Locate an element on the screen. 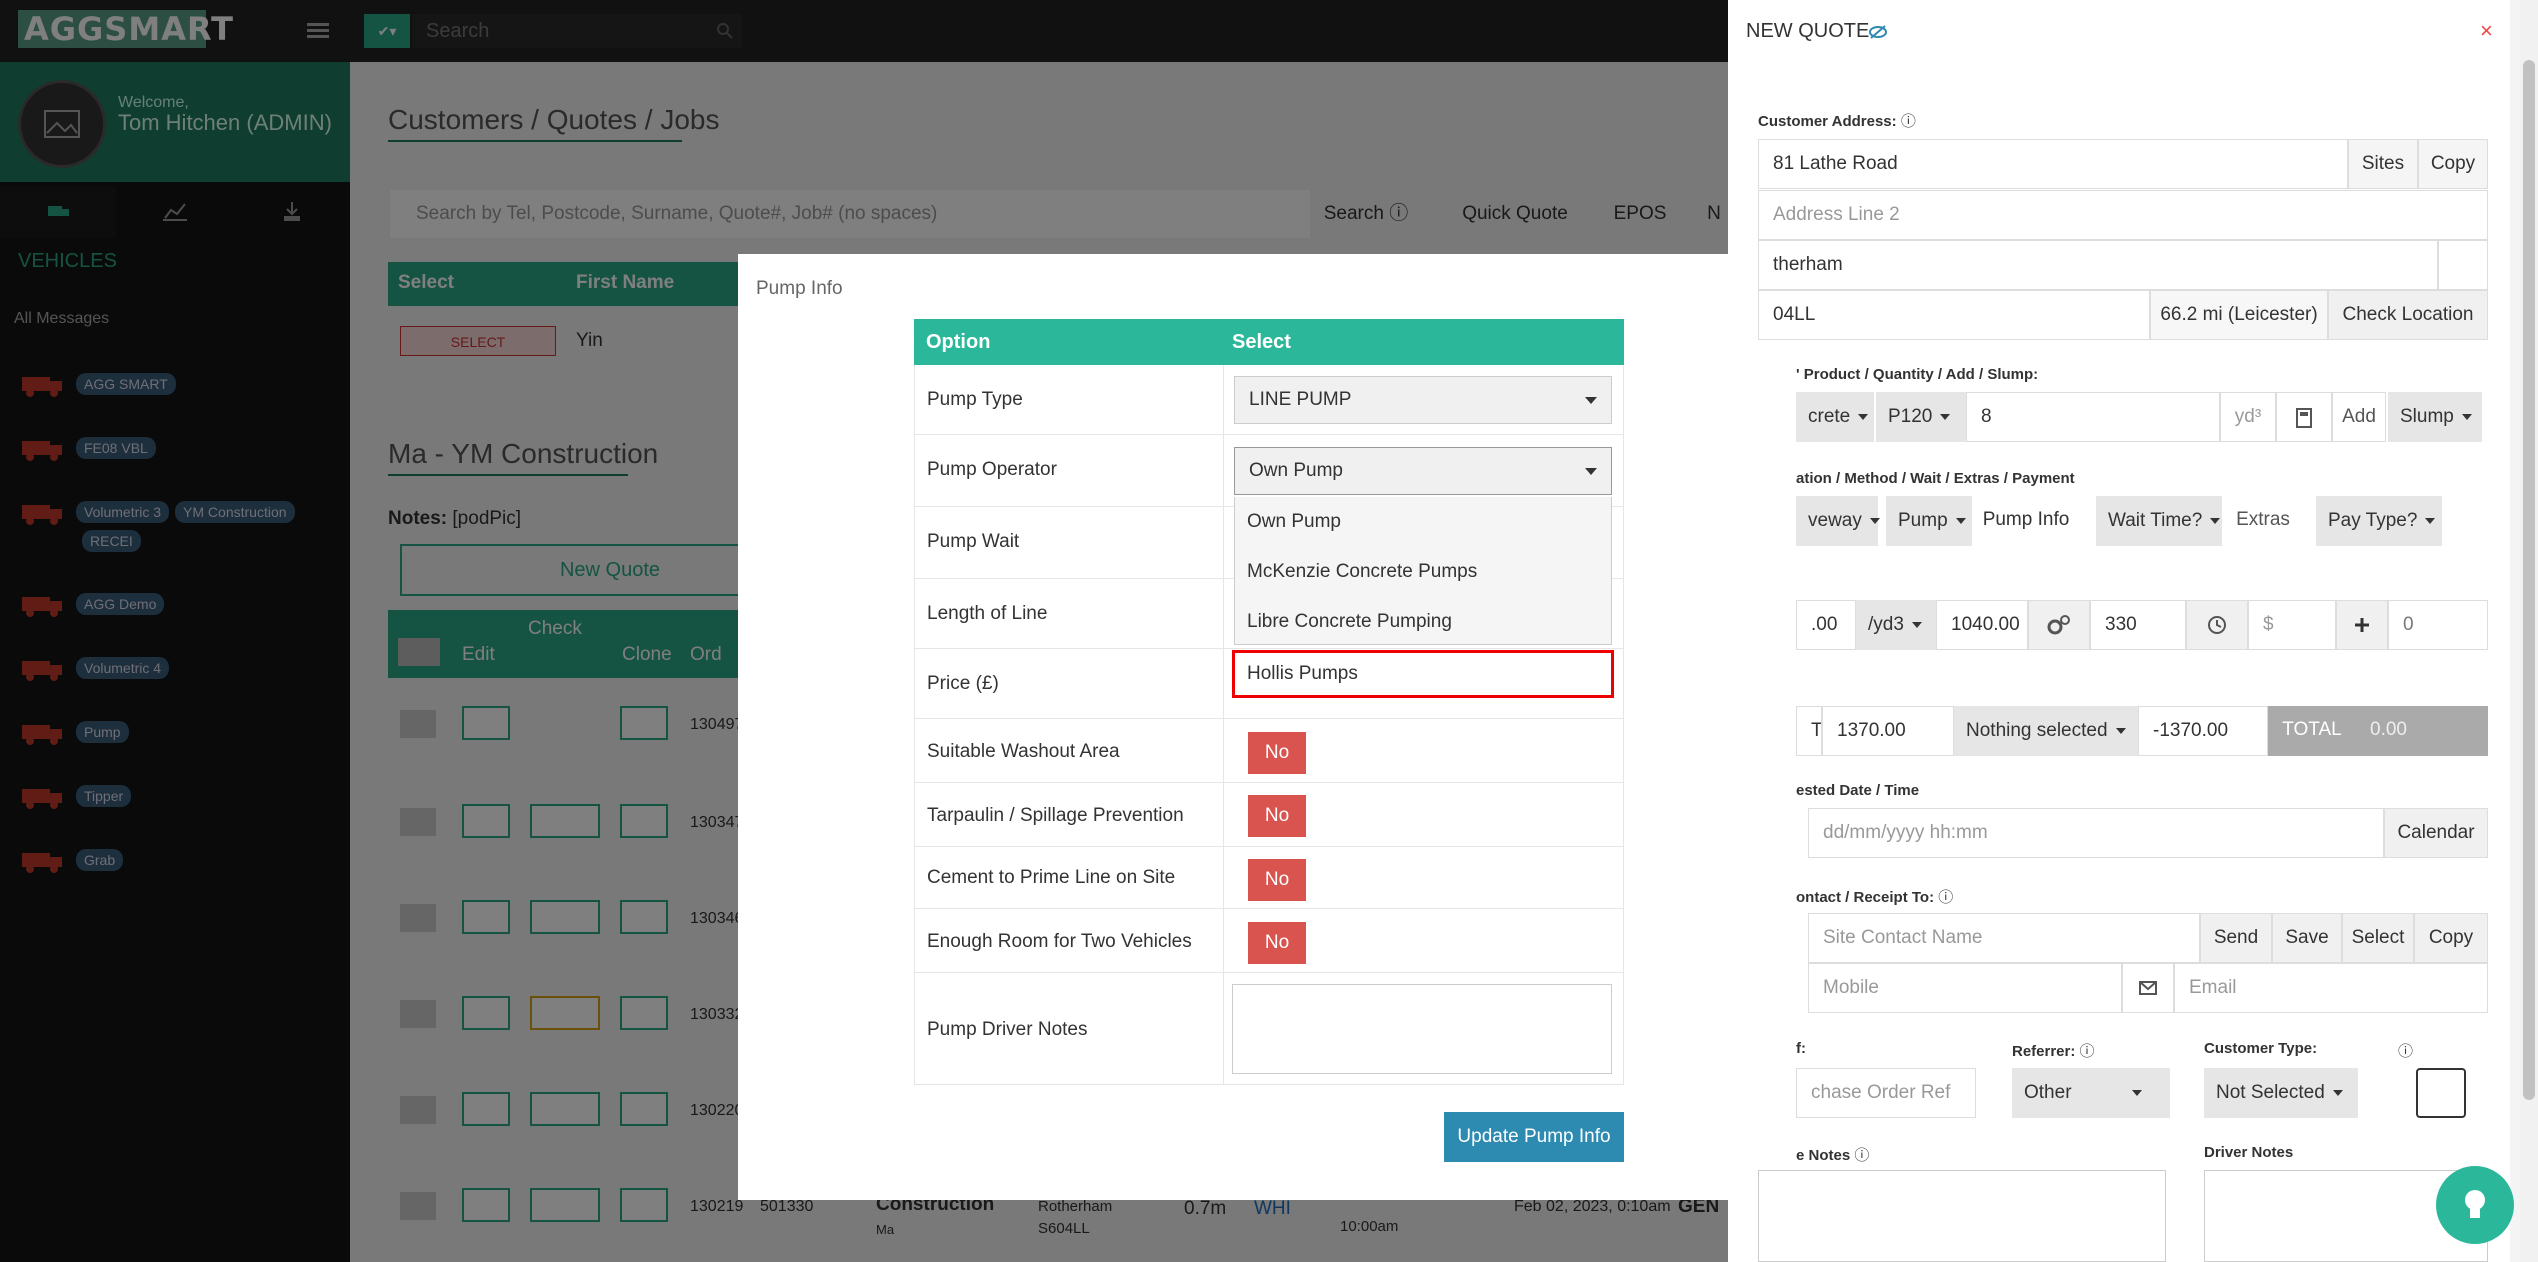 Image resolution: width=2538 pixels, height=1262 pixels. plus-icon is located at coordinates (2362, 625).